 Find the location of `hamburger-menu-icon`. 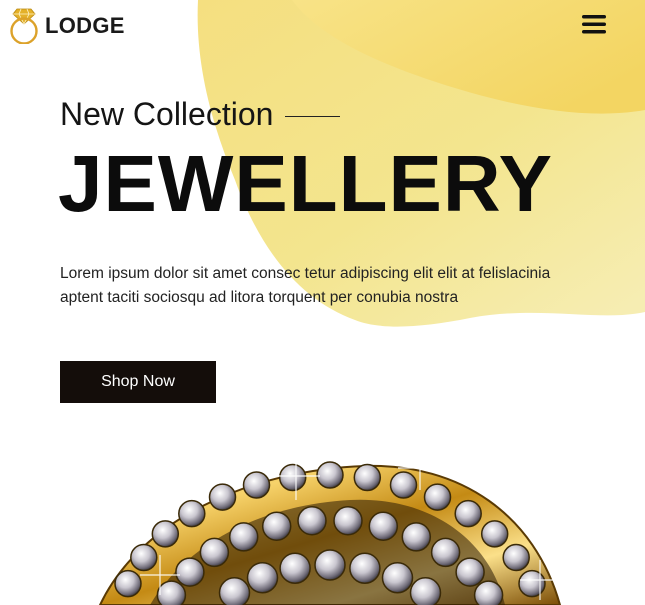

hamburger-menu-icon is located at coordinates (594, 24).